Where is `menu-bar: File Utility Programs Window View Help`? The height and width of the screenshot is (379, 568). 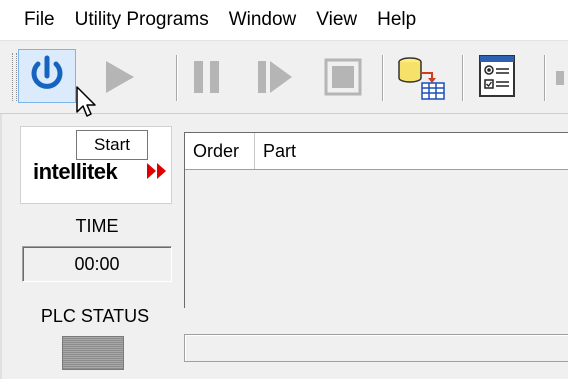
menu-bar: File Utility Programs Window View Help is located at coordinates (284, 20).